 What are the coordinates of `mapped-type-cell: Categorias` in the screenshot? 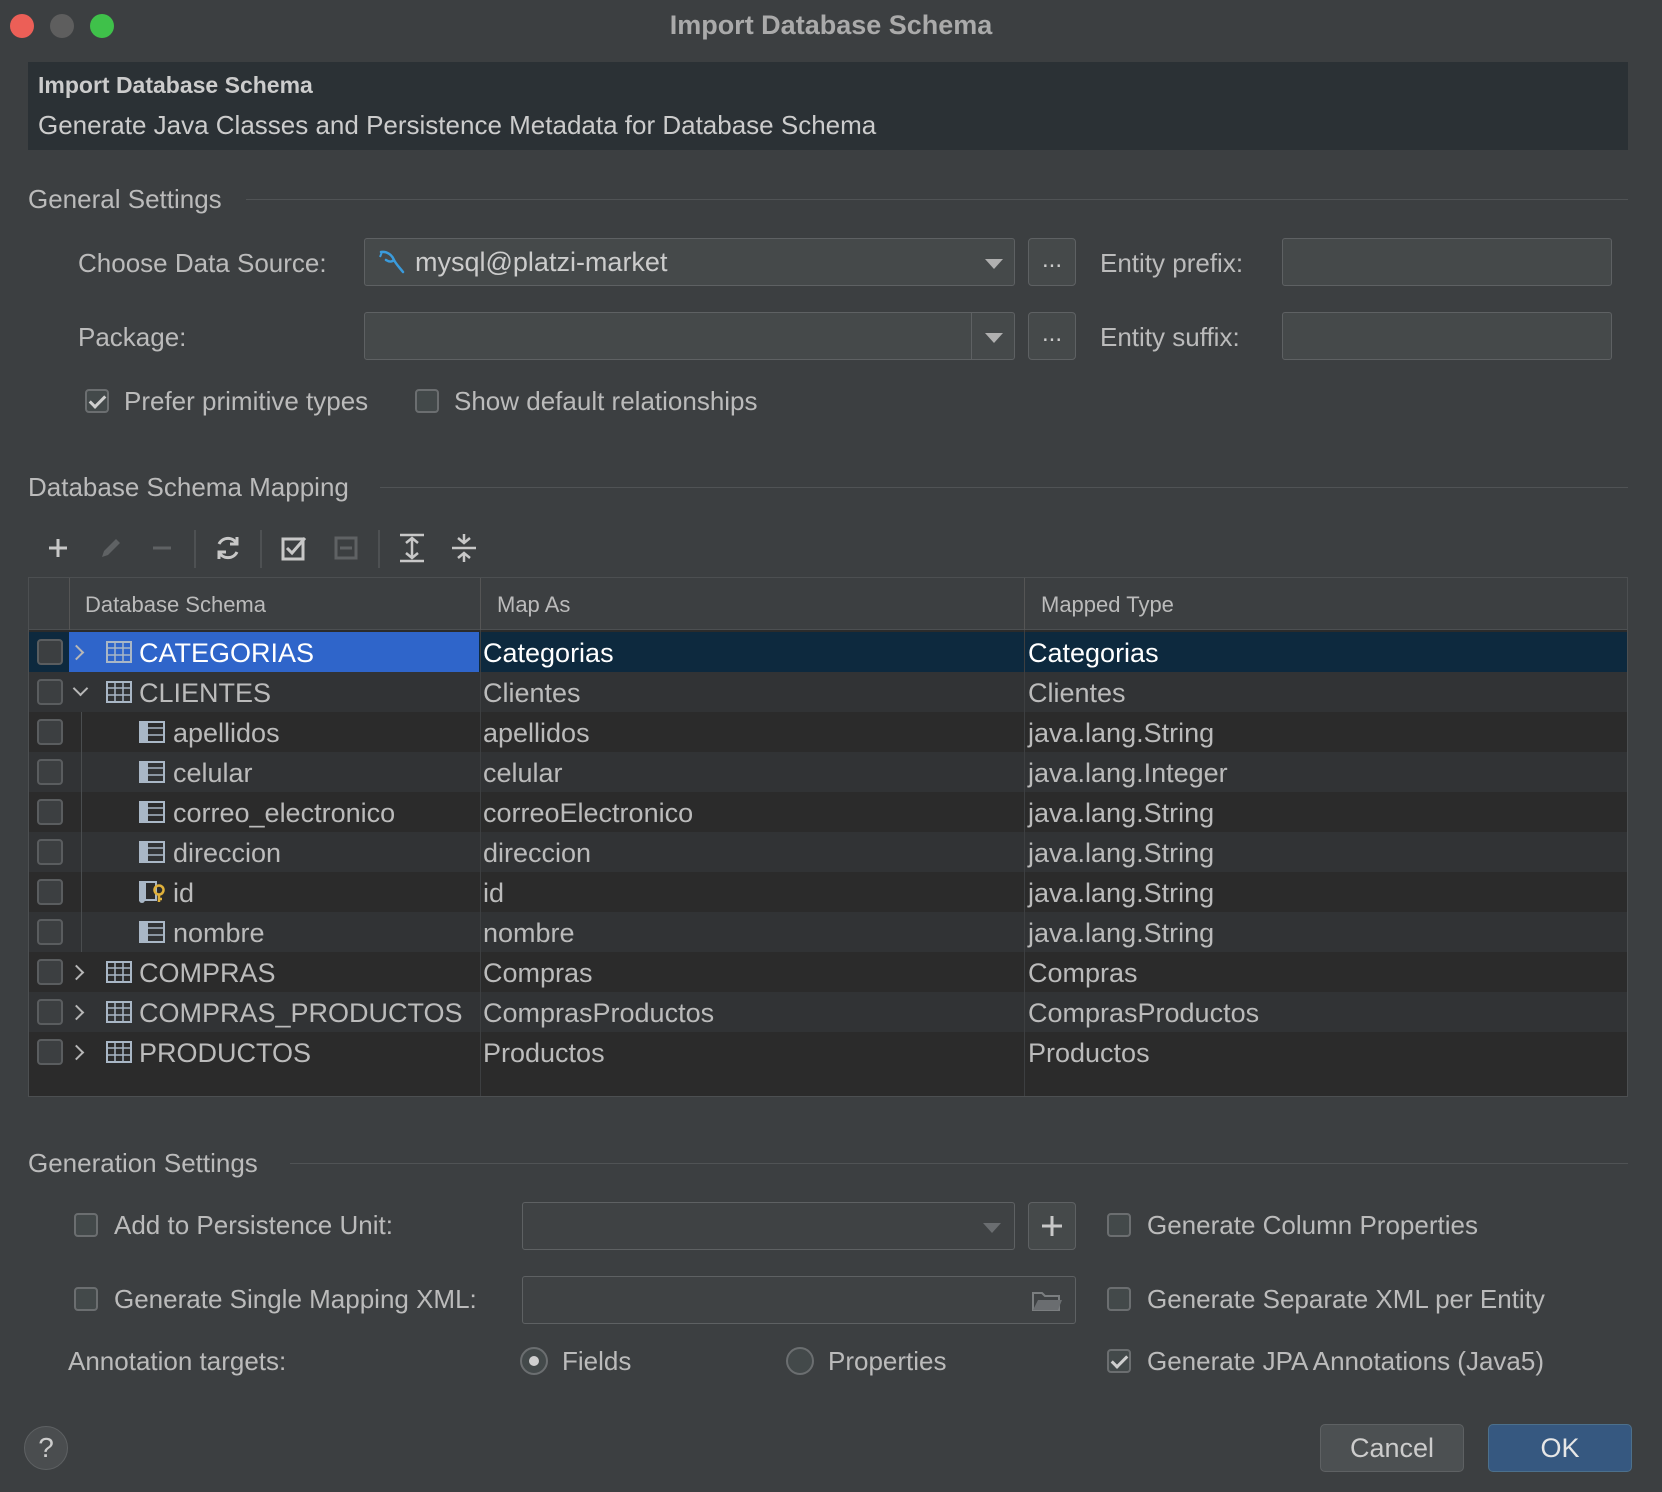 It's located at (1093, 653).